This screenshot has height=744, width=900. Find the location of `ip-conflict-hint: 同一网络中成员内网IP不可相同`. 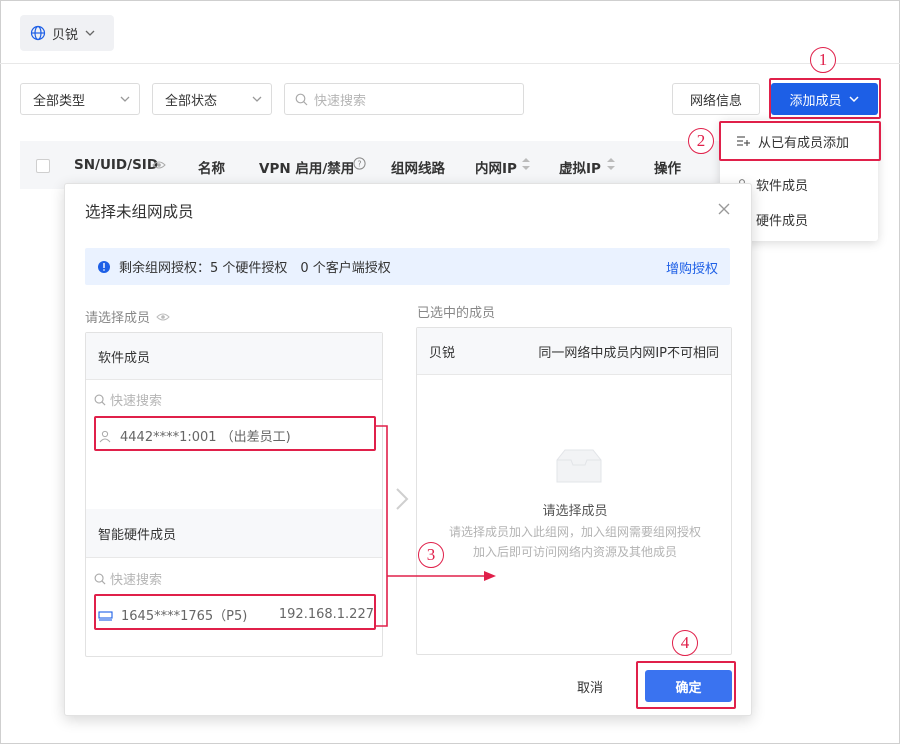

ip-conflict-hint: 同一网络中成员内网IP不可相同 is located at coordinates (628, 353).